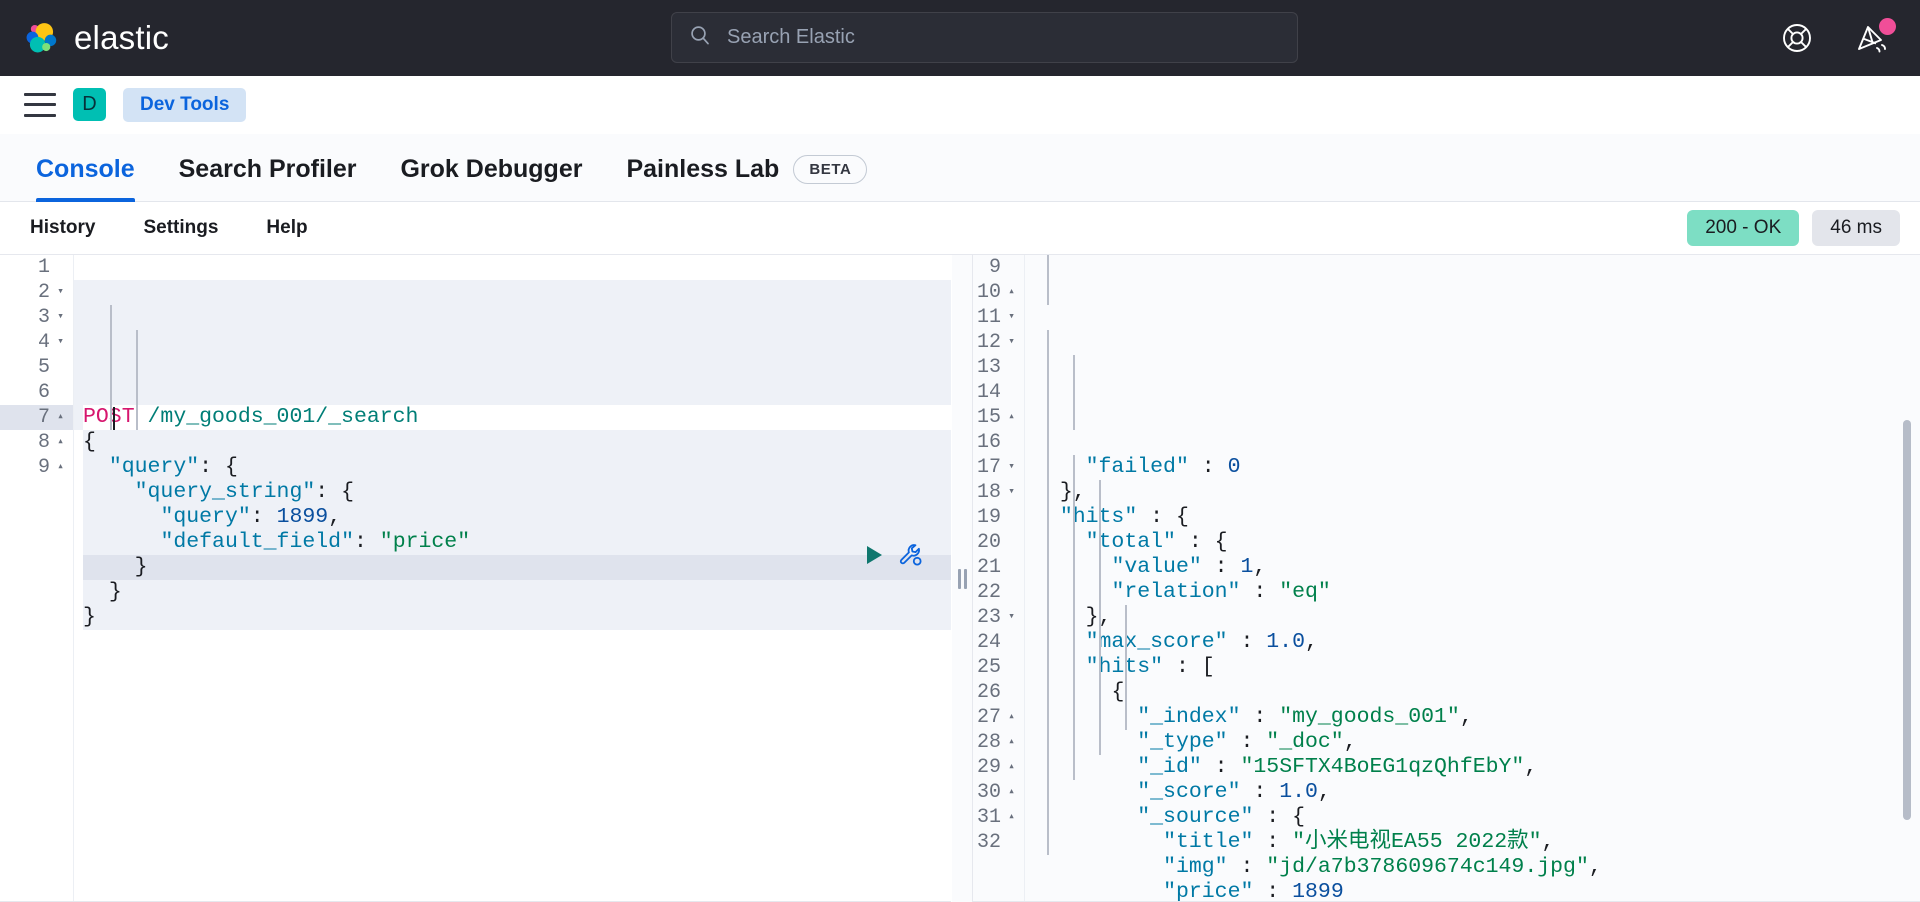 The width and height of the screenshot is (1920, 902). What do you see at coordinates (893, 555) in the screenshot?
I see `request-run-actions` at bounding box center [893, 555].